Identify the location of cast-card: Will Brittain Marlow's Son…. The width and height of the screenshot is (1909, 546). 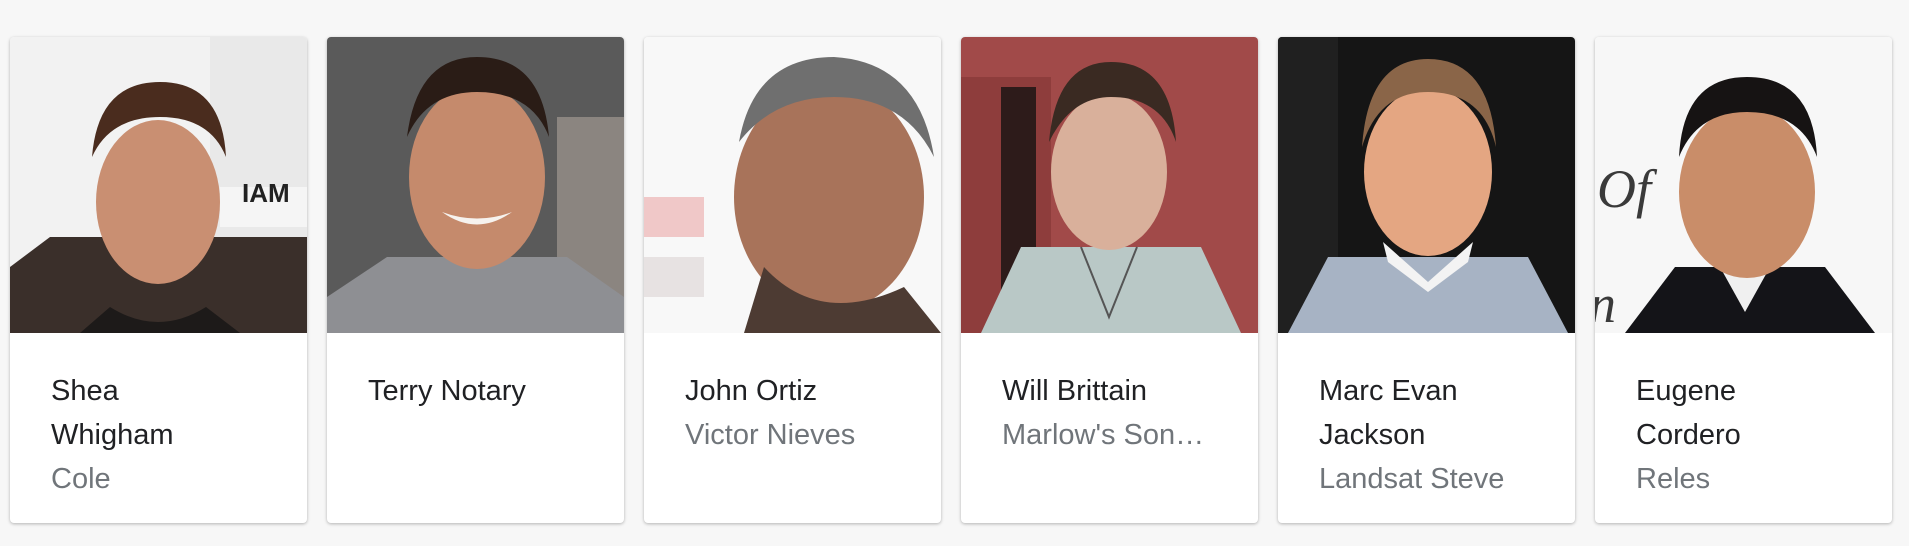
(1109, 280).